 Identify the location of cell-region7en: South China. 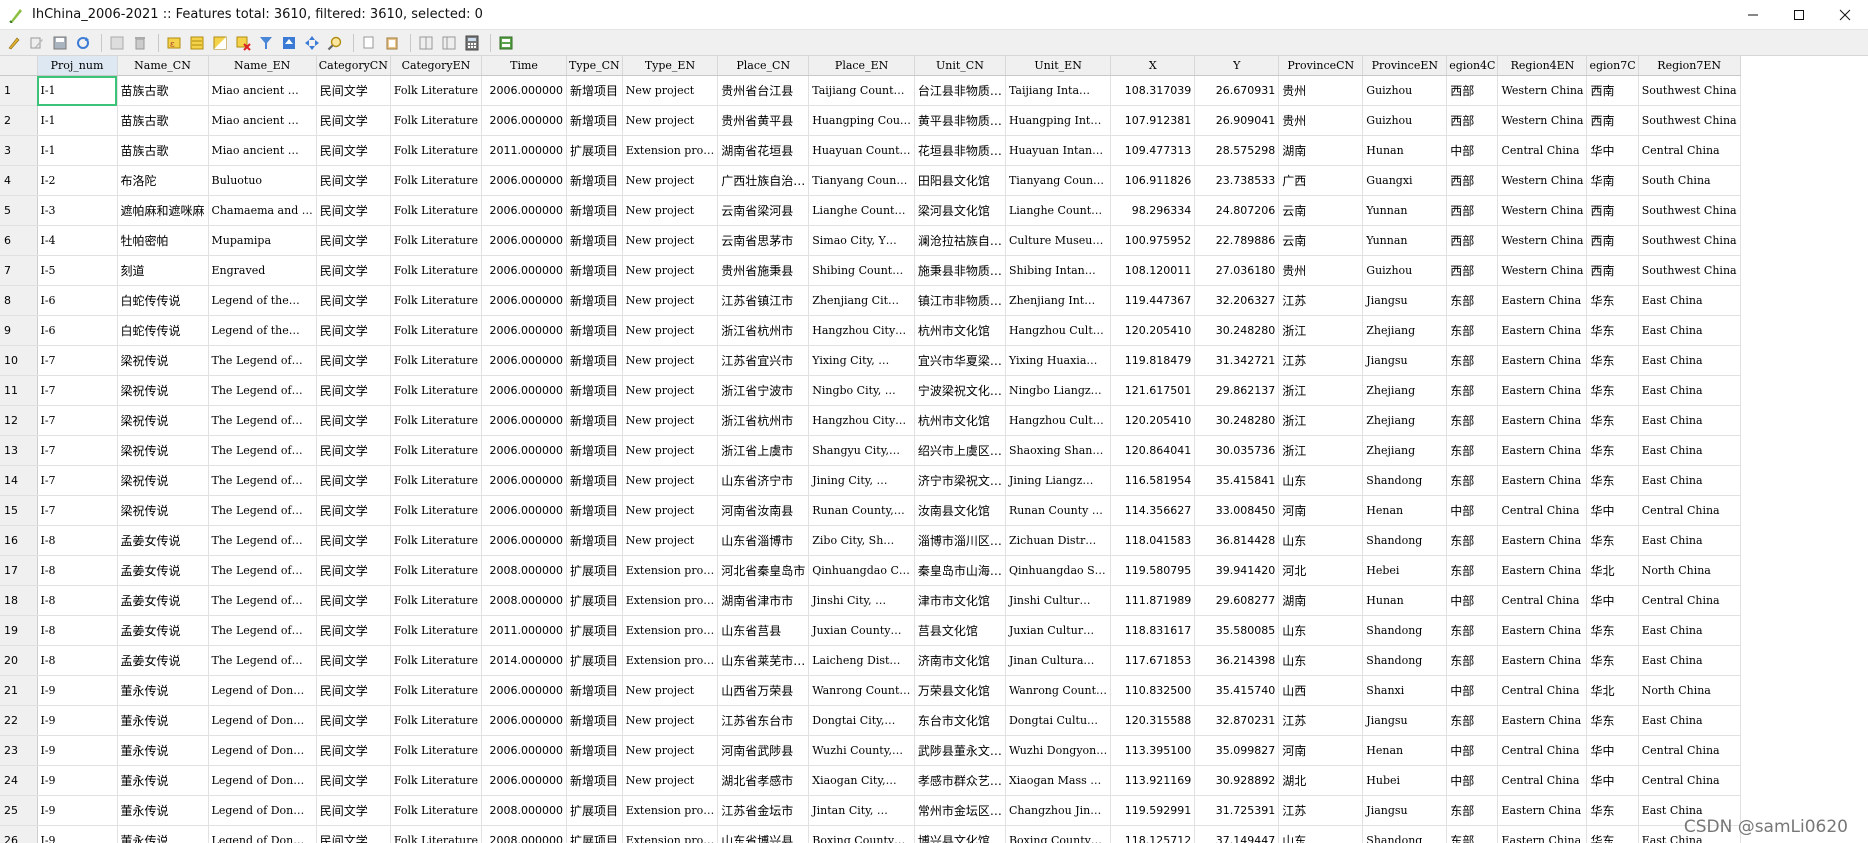
(1689, 180).